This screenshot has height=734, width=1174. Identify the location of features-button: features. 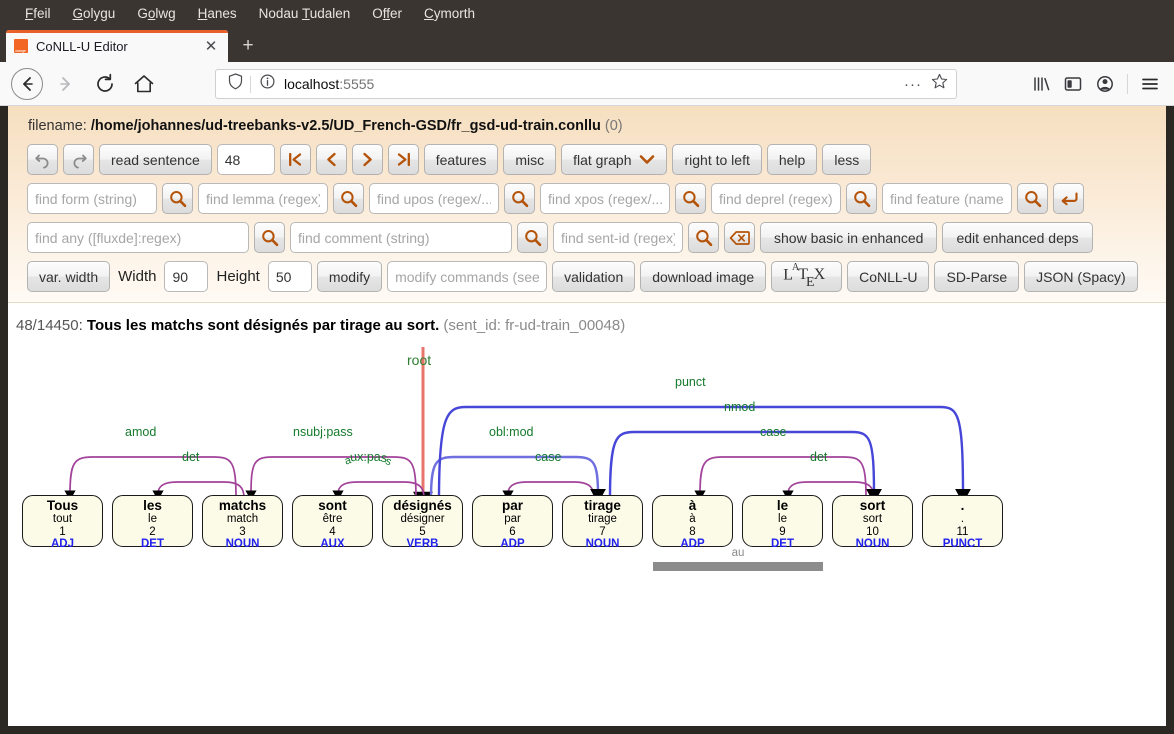
(461, 159).